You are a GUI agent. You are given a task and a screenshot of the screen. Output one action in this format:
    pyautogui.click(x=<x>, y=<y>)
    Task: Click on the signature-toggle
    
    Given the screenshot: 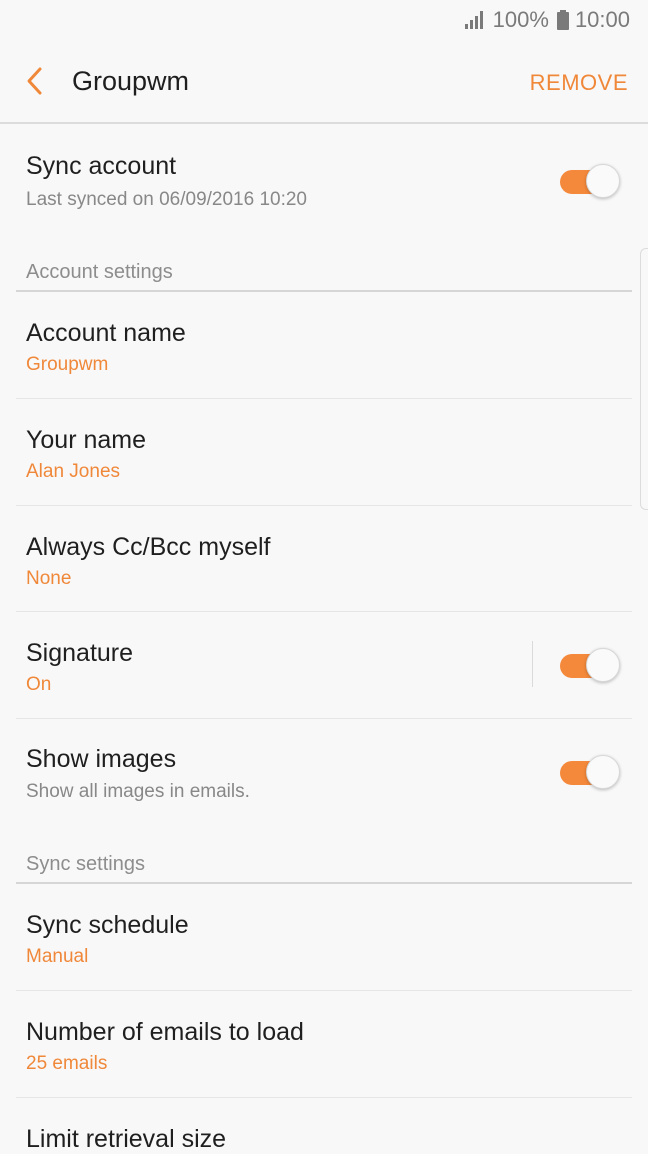 What is the action you would take?
    pyautogui.click(x=589, y=665)
    